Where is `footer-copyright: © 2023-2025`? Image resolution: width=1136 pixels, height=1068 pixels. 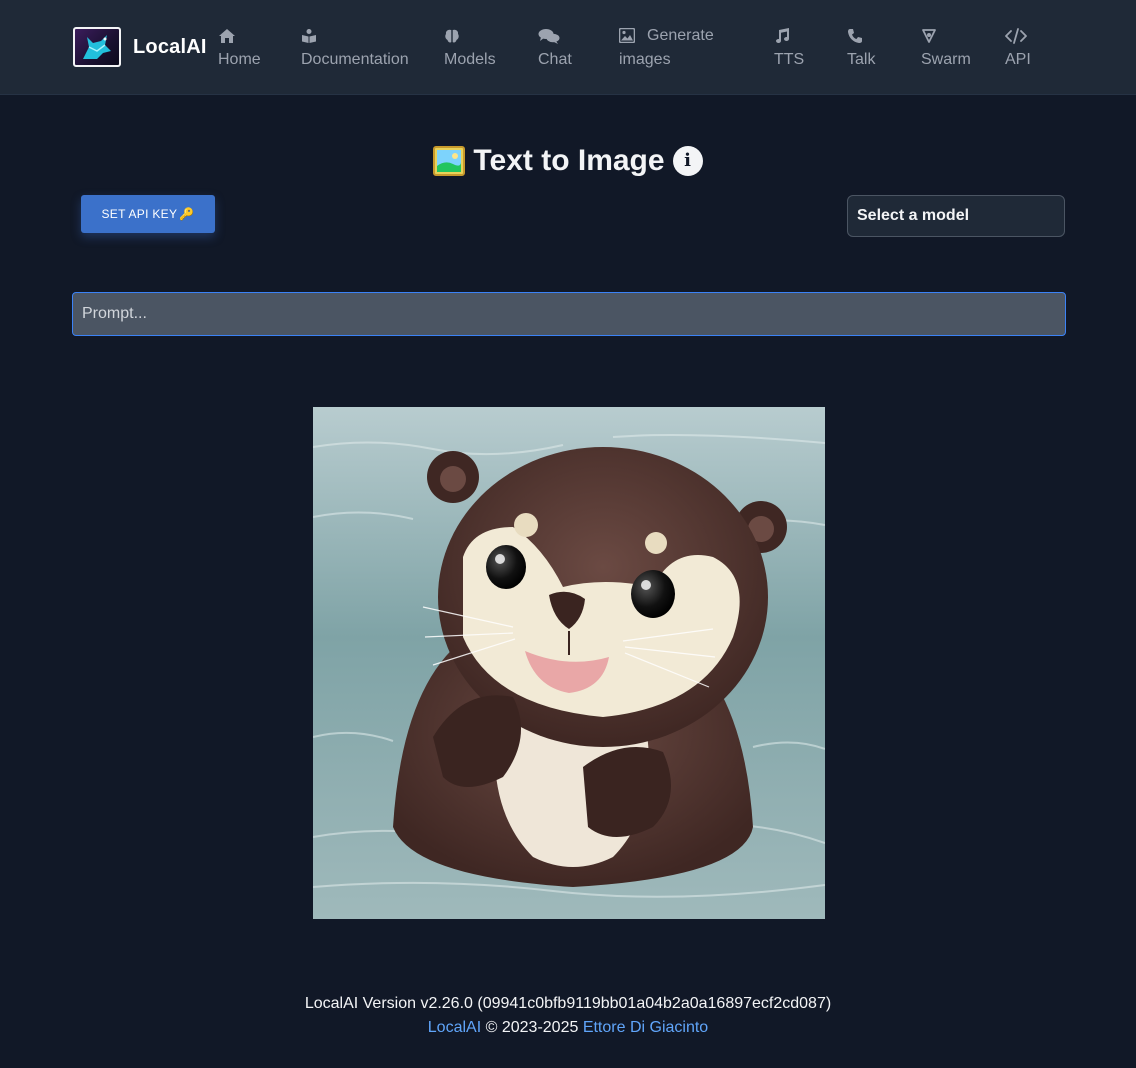 footer-copyright: © 2023-2025 is located at coordinates (532, 1027).